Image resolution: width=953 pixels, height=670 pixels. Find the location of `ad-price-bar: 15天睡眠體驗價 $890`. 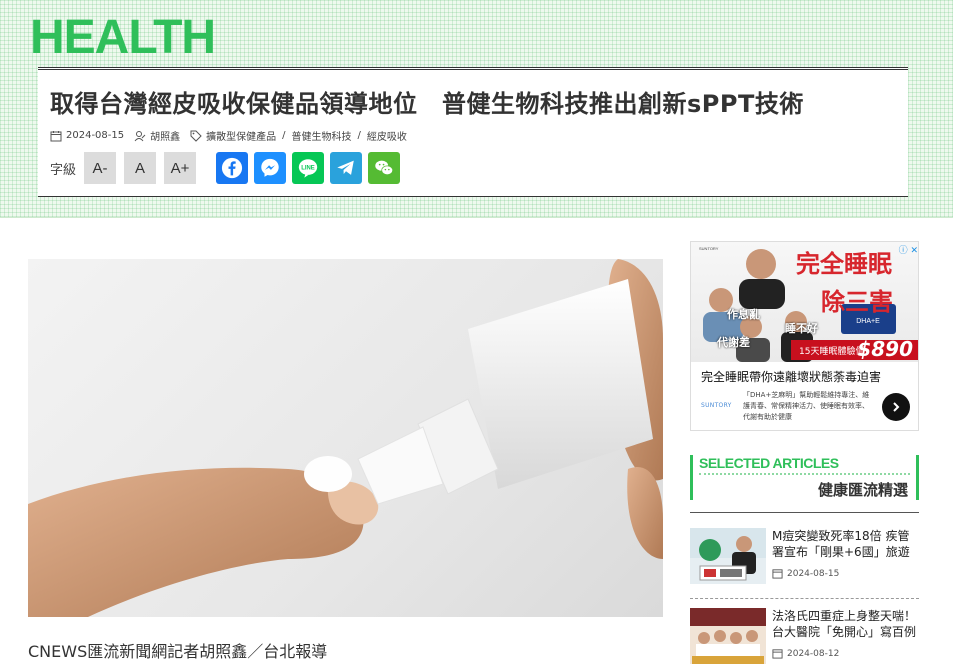

ad-price-bar: 15天睡眠體驗價 $890 is located at coordinates (854, 349).